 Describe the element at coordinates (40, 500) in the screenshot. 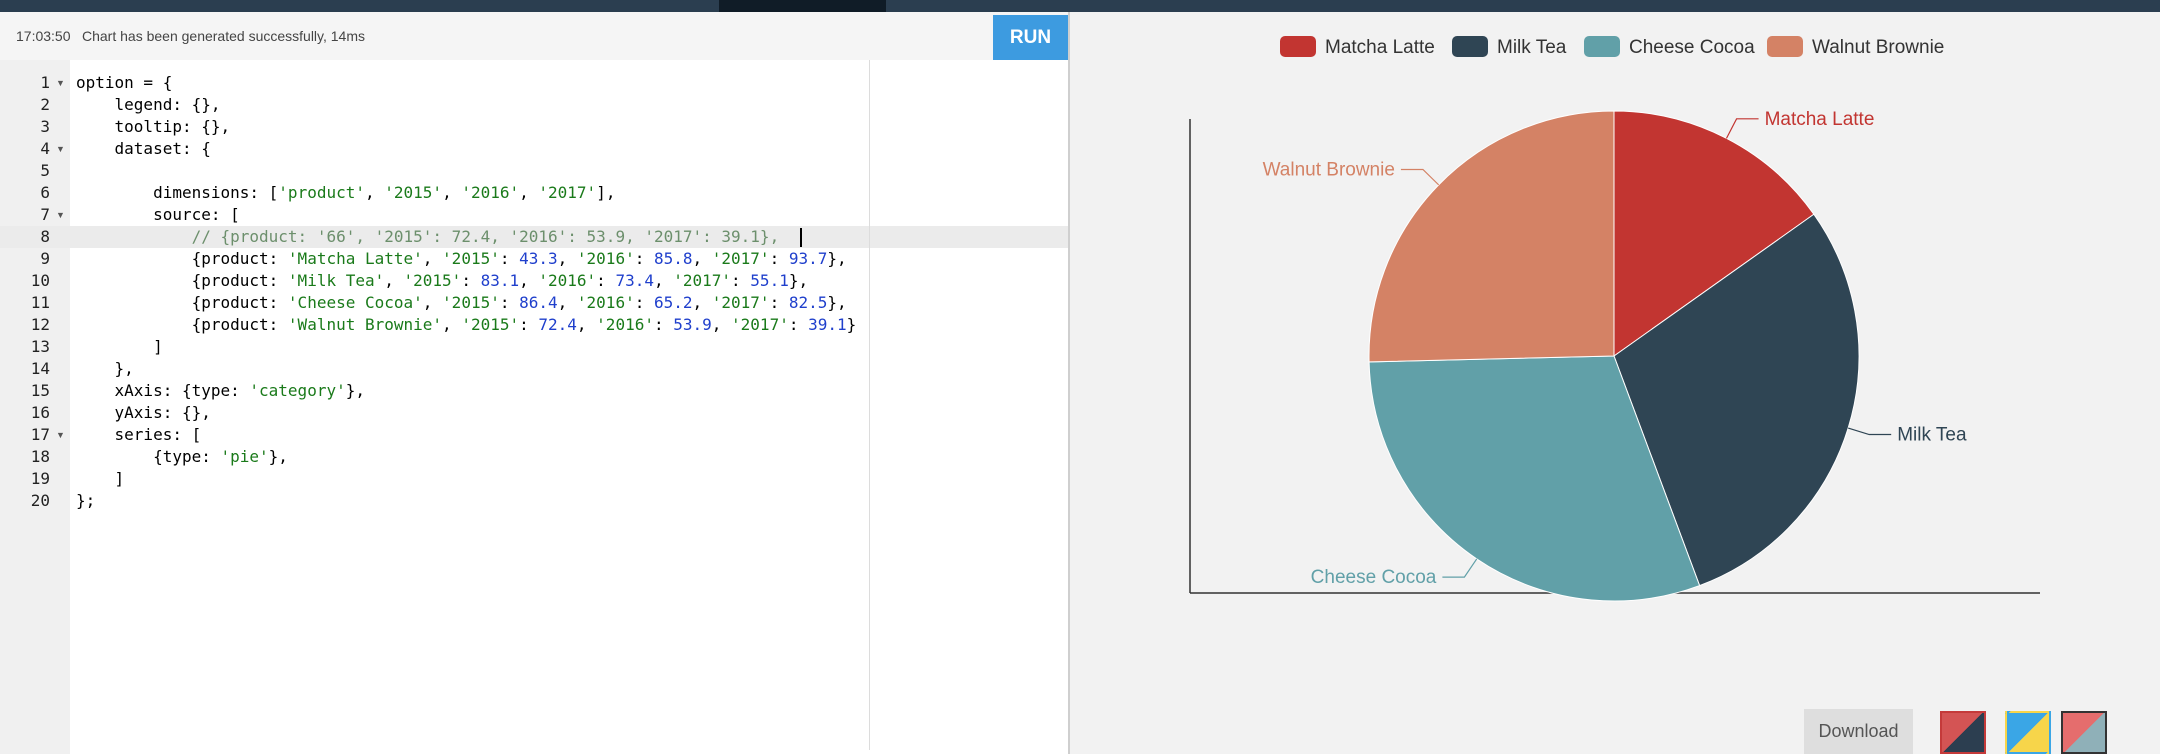

I see `line-number: 20` at that location.